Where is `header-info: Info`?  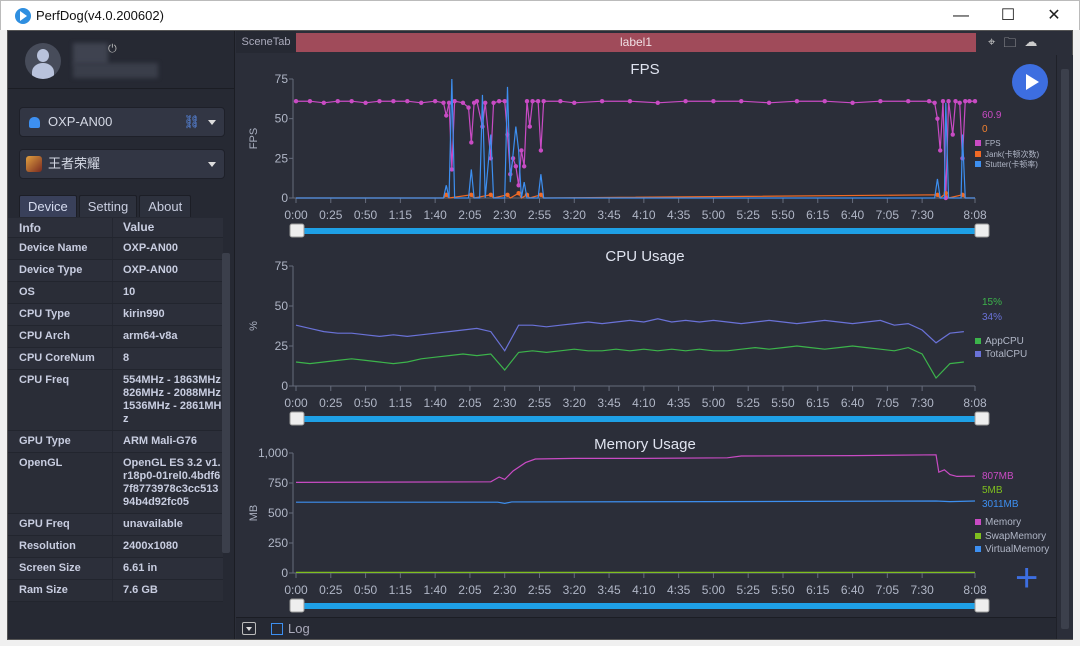
header-info: Info is located at coordinates (60, 227).